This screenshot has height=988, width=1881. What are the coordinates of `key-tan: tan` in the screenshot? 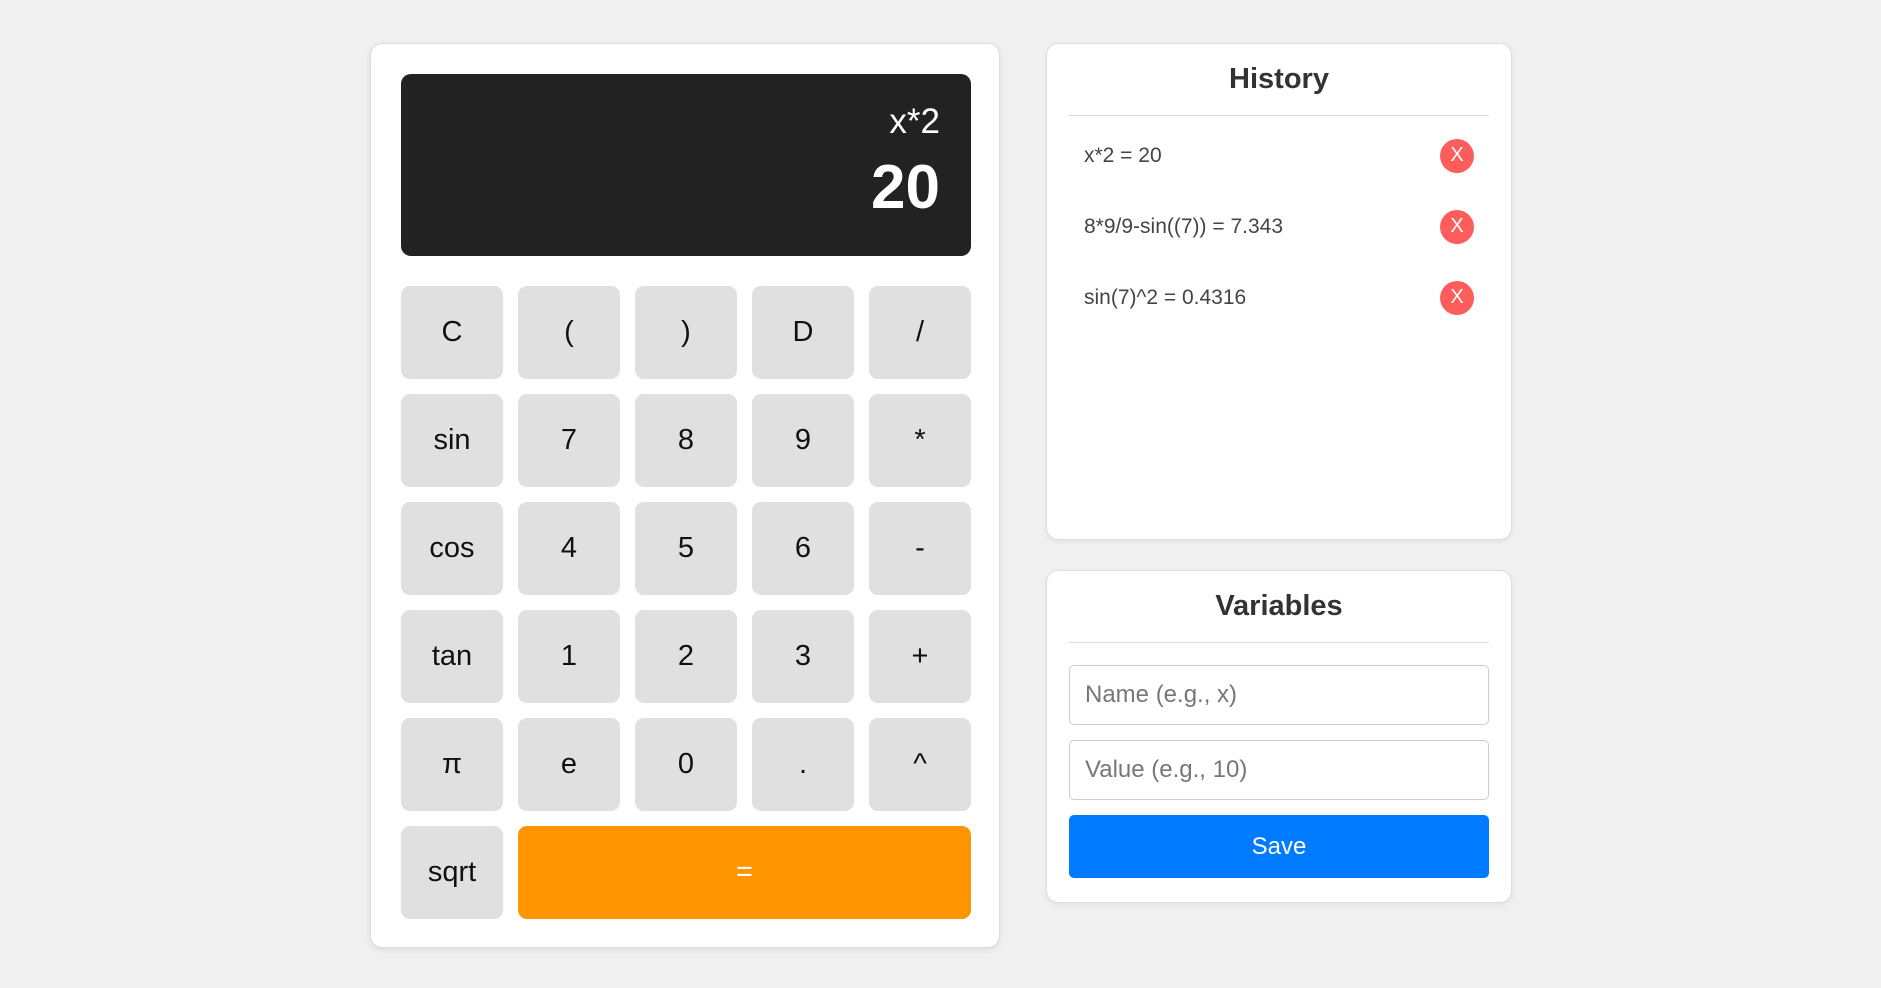 It's located at (452, 656).